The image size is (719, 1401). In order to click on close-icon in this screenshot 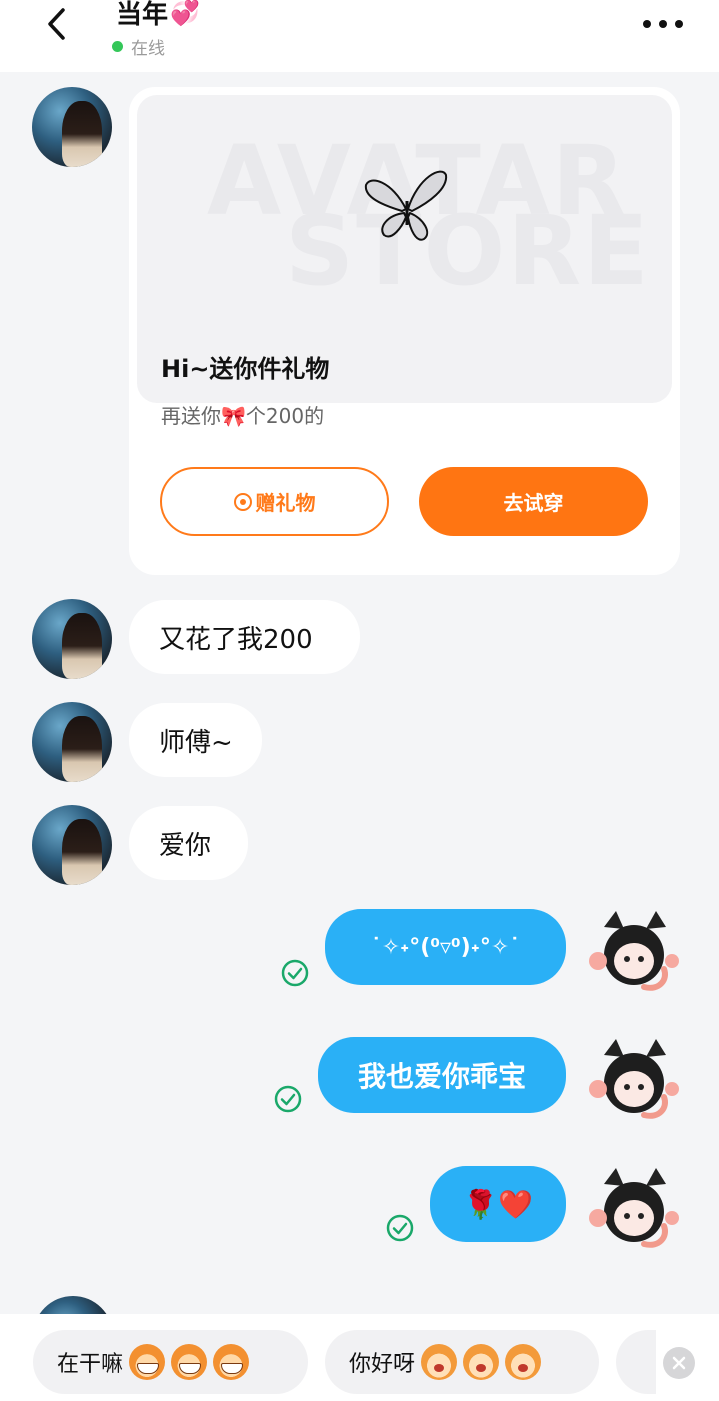, I will do `click(679, 1363)`.